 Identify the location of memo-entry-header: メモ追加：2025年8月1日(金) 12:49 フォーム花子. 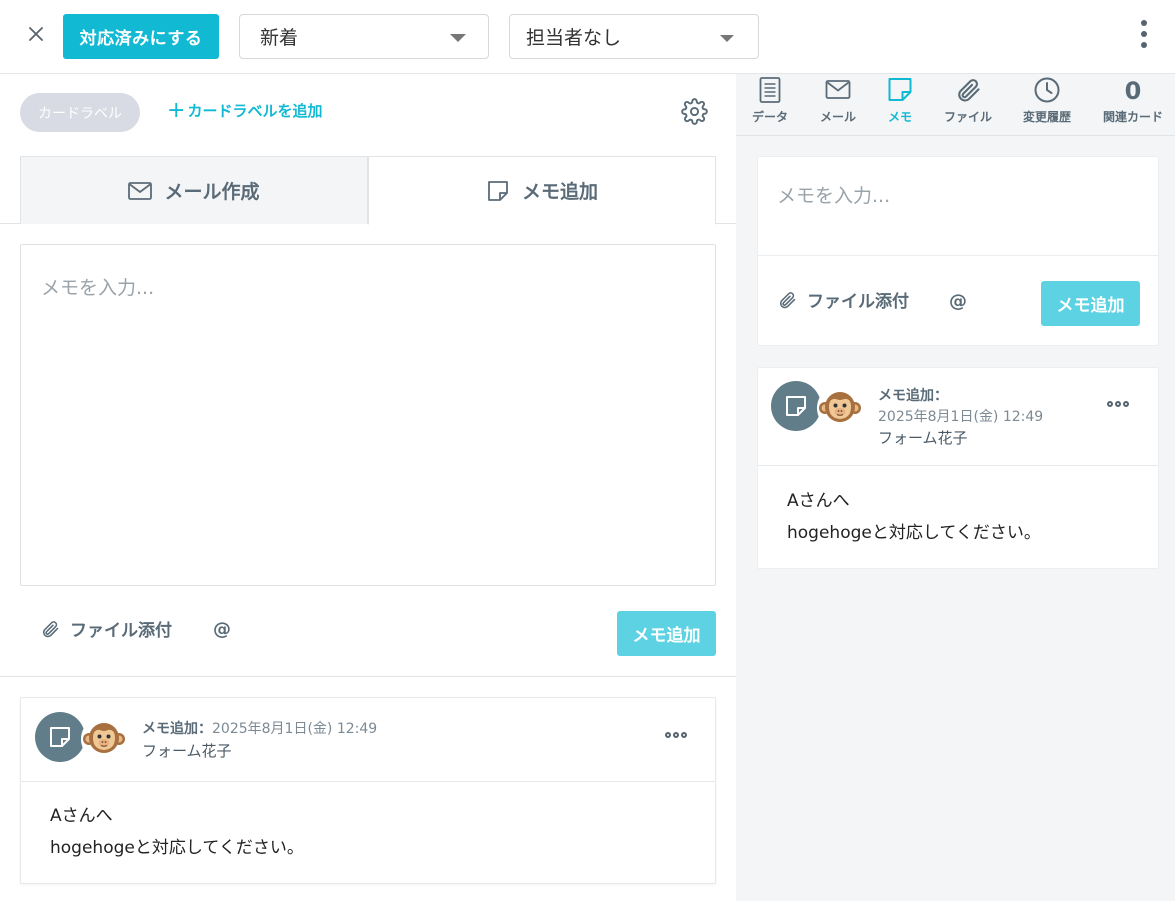
(368, 740).